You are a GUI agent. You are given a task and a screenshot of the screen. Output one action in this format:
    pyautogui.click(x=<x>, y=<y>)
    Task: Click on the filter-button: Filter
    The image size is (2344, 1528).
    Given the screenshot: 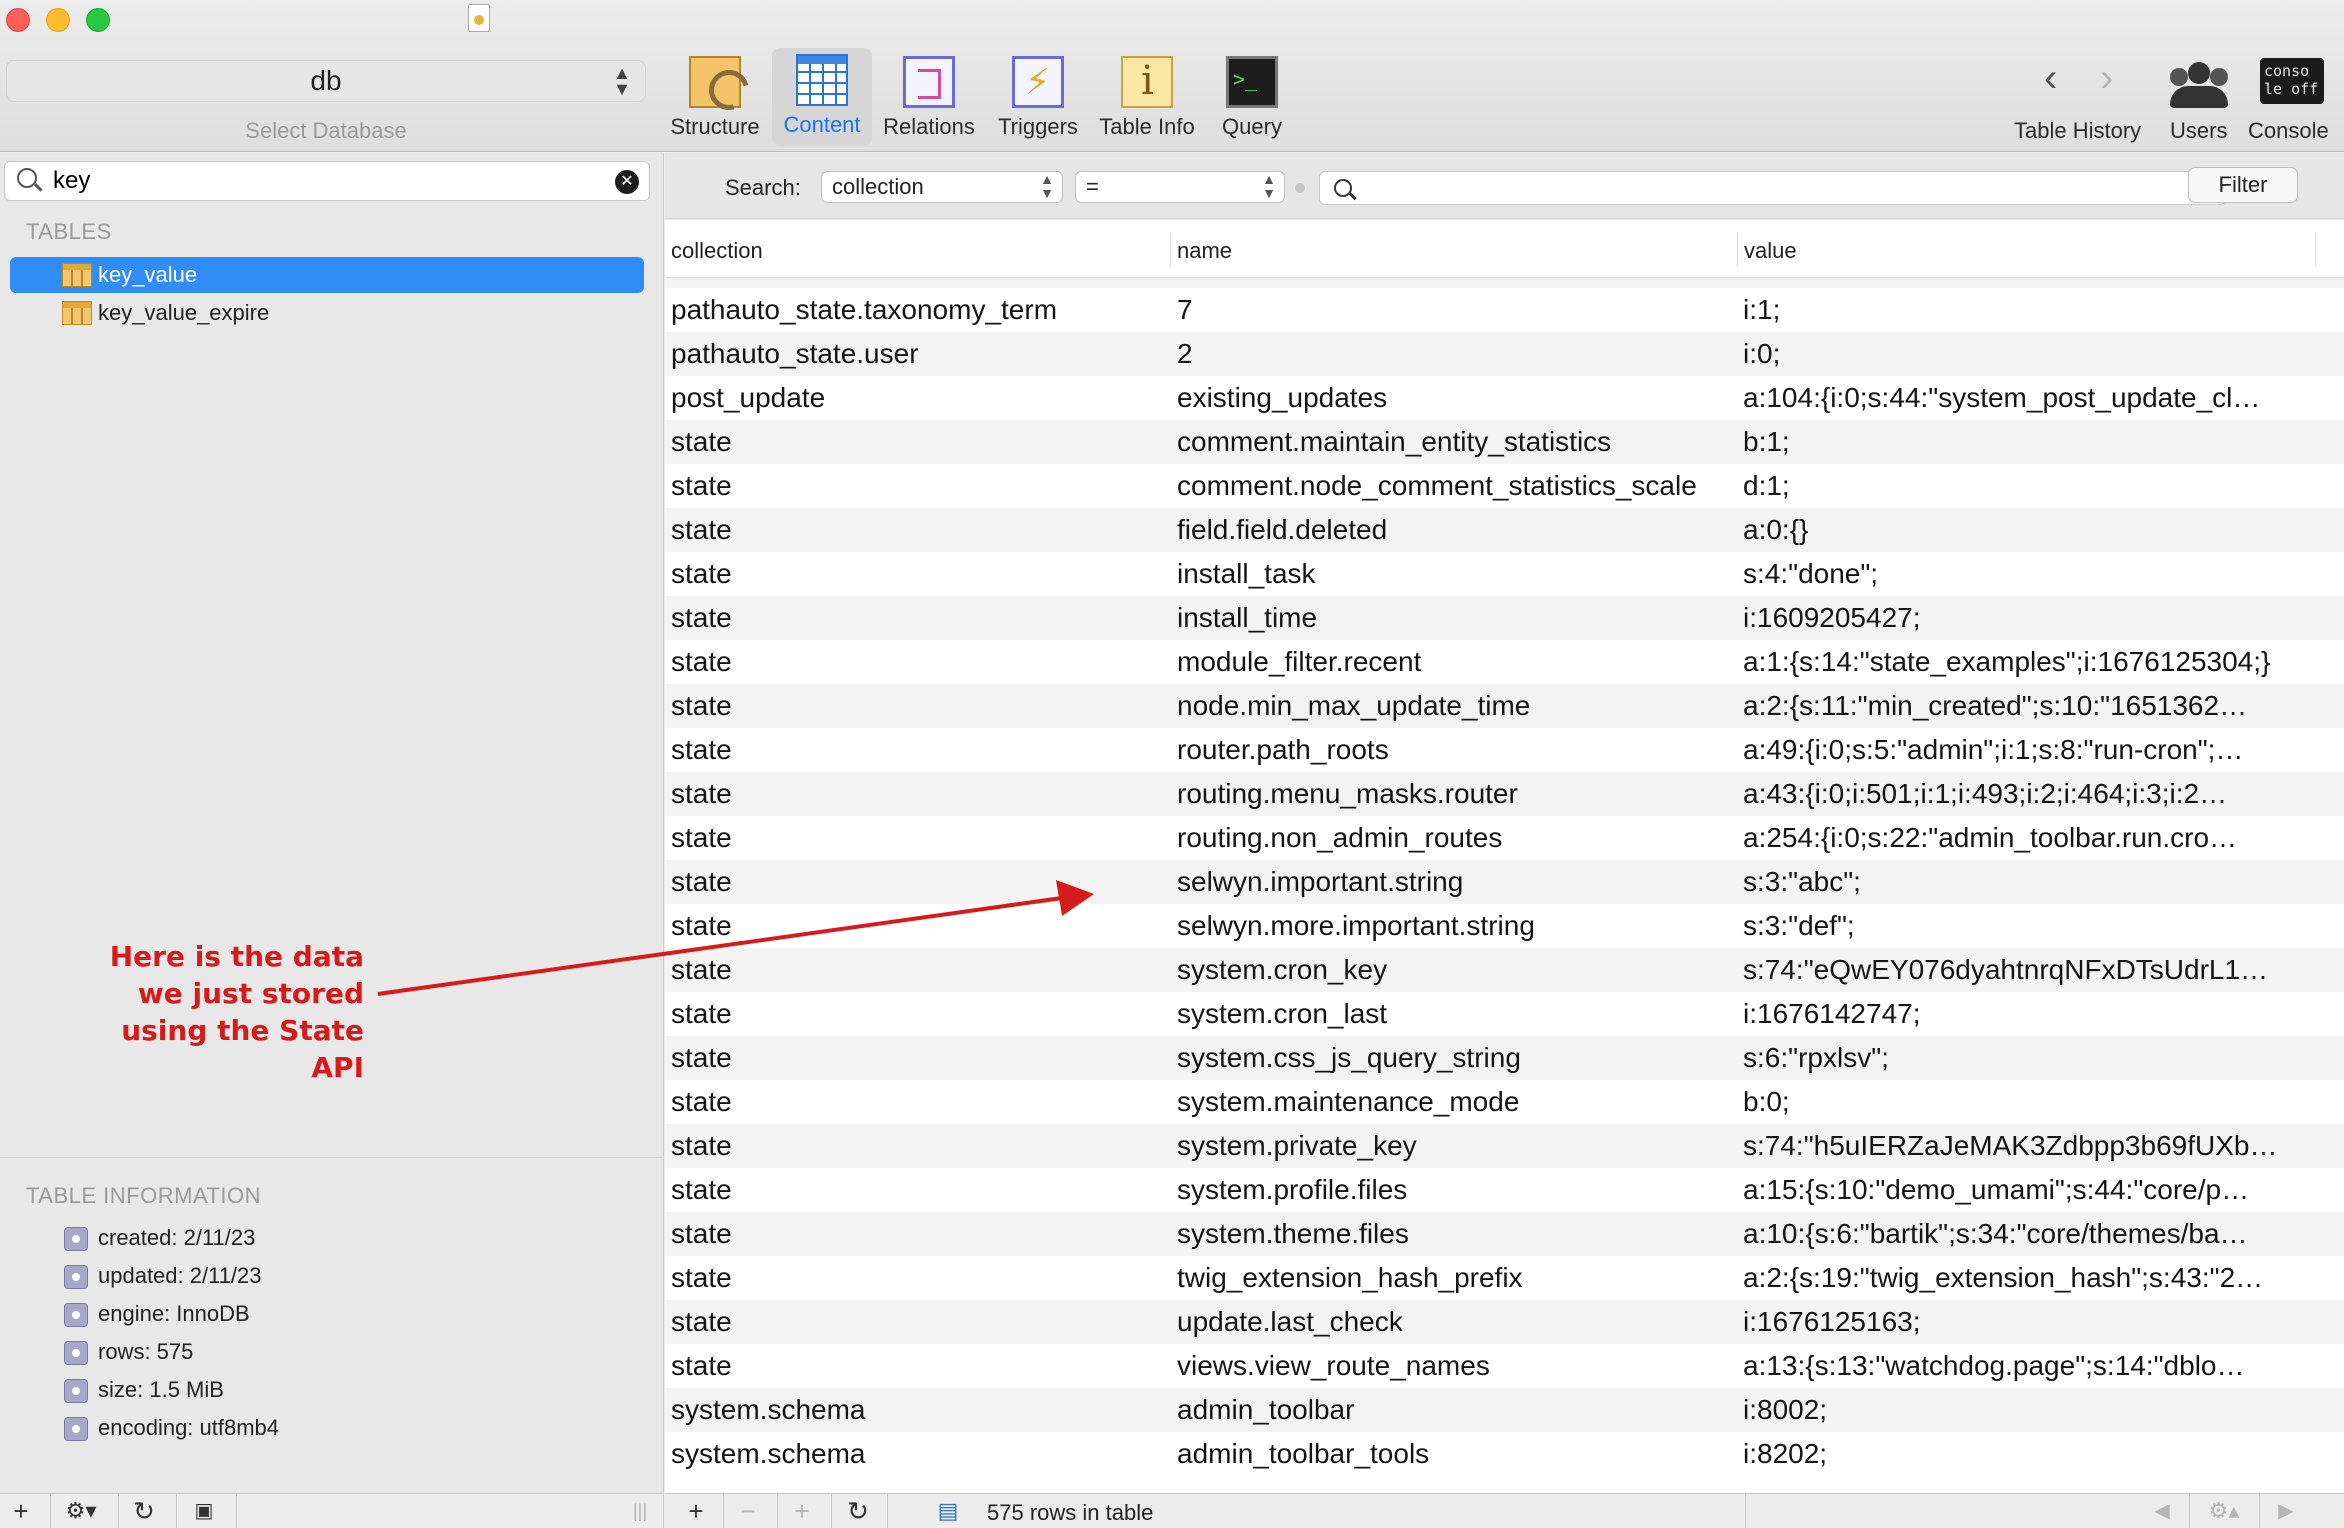 What is the action you would take?
    pyautogui.click(x=2243, y=185)
    